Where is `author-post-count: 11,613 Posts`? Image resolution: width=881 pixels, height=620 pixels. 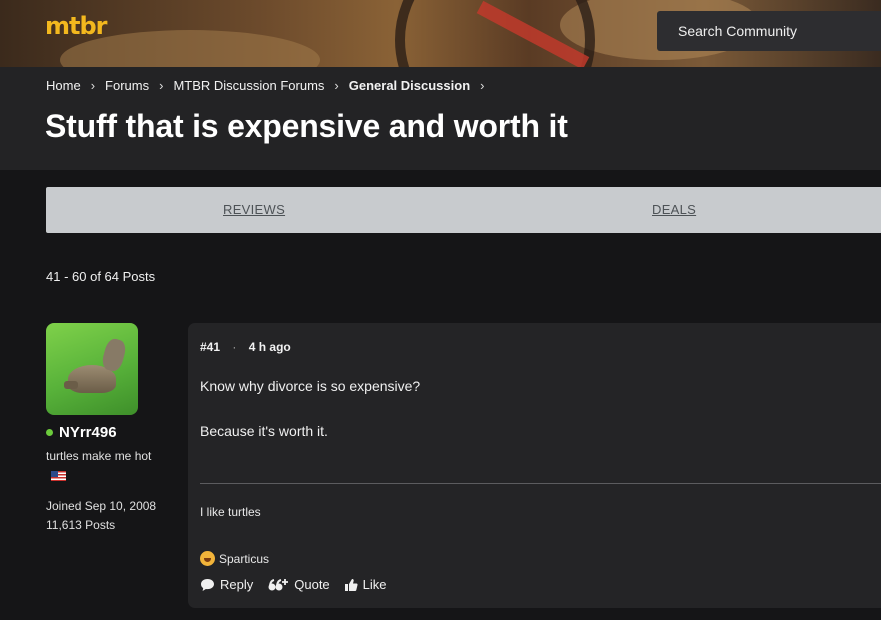 author-post-count: 11,613 Posts is located at coordinates (81, 525).